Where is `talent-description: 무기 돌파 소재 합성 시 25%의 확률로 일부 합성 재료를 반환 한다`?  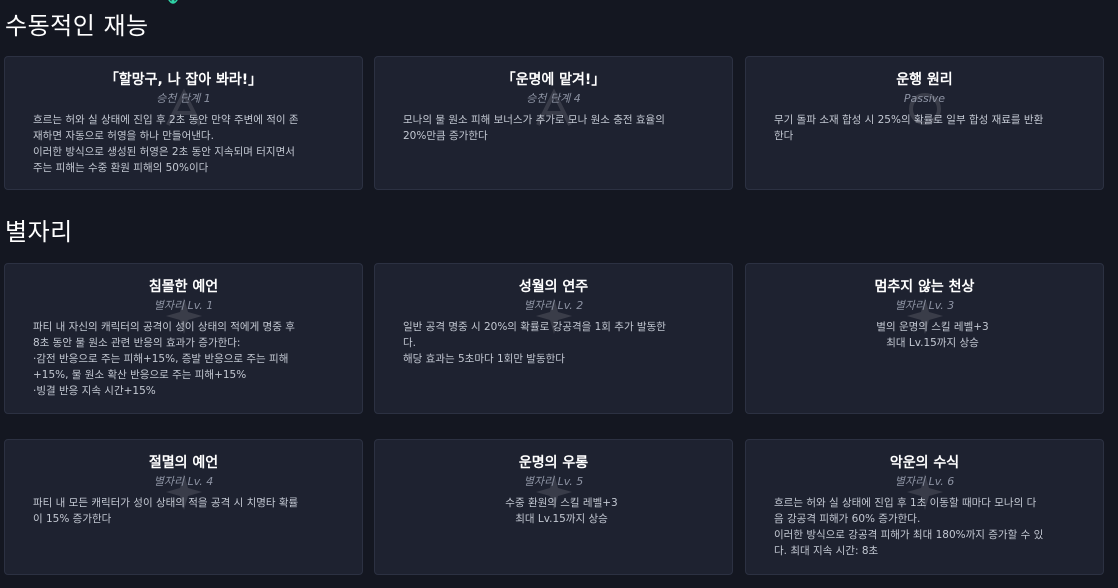 talent-description: 무기 돌파 소재 합성 시 25%의 확률로 일부 합성 재료를 반환 한다 is located at coordinates (909, 128).